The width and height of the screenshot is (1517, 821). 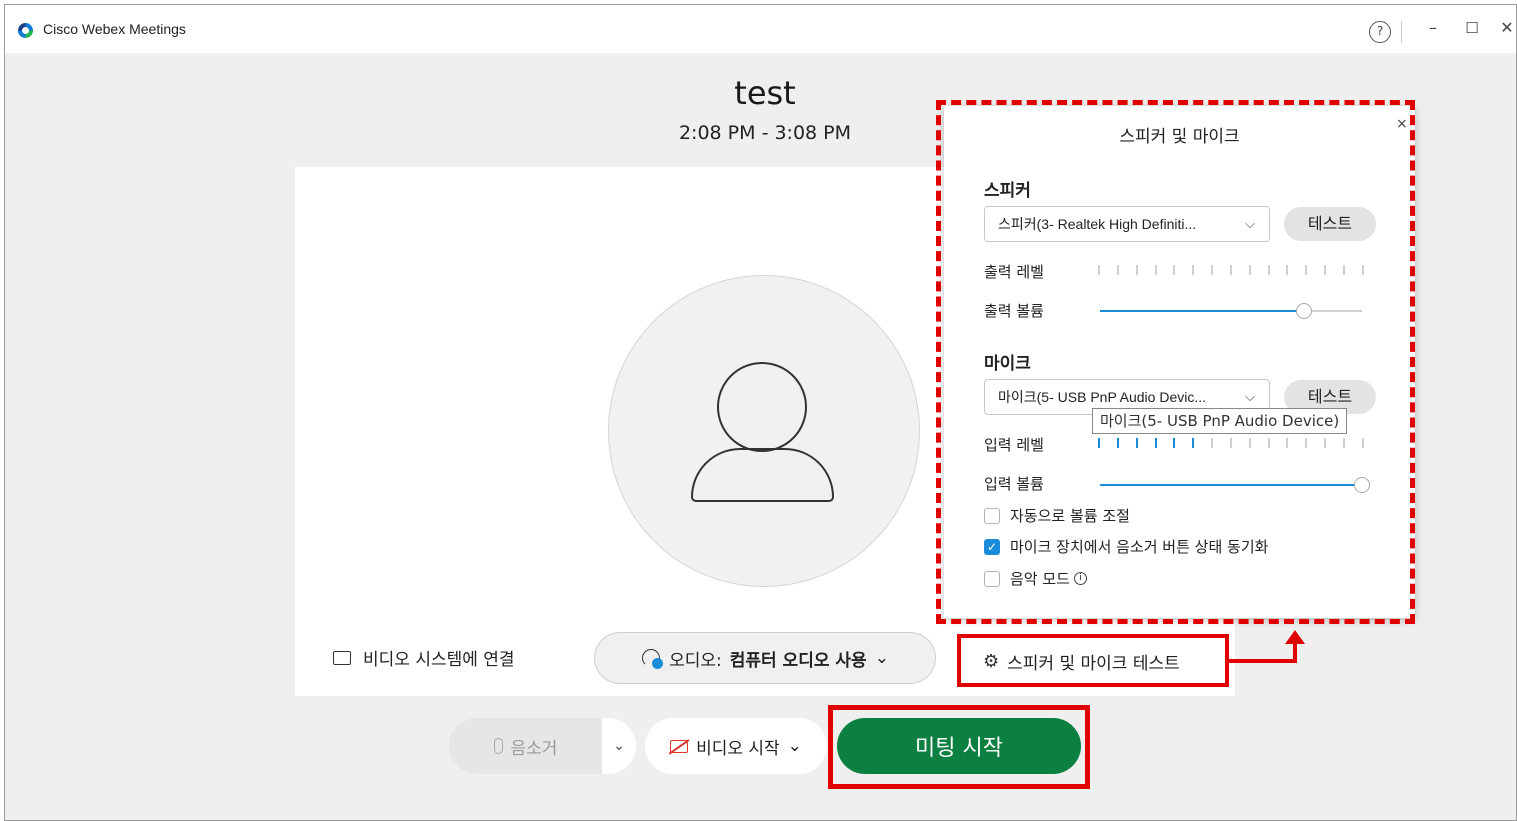 I want to click on avatar-head-icon, so click(x=762, y=407).